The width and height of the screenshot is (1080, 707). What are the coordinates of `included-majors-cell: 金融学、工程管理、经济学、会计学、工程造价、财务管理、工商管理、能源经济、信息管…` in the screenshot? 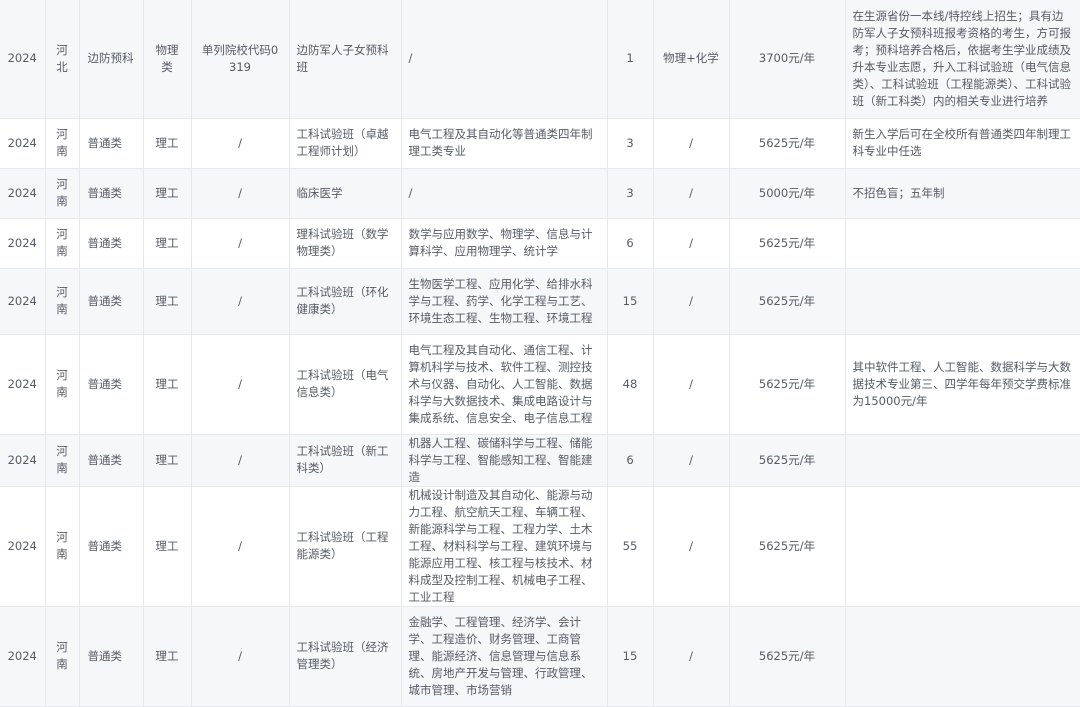 It's located at (504, 656).